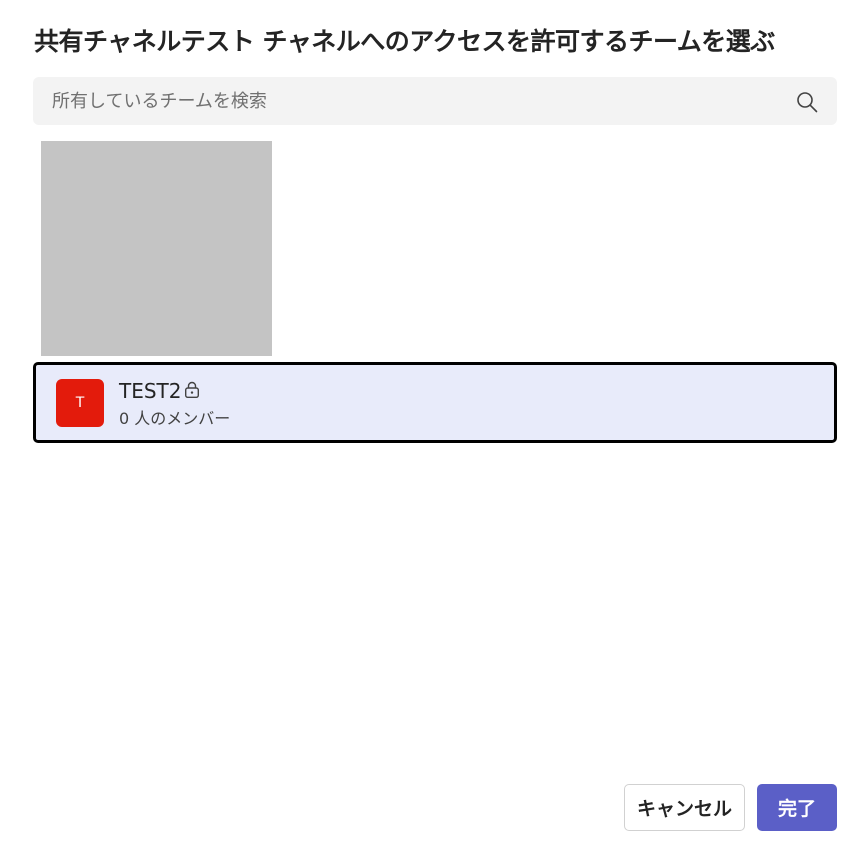 The height and width of the screenshot is (865, 865). What do you see at coordinates (150, 391) in the screenshot?
I see `team-name: TEST2` at bounding box center [150, 391].